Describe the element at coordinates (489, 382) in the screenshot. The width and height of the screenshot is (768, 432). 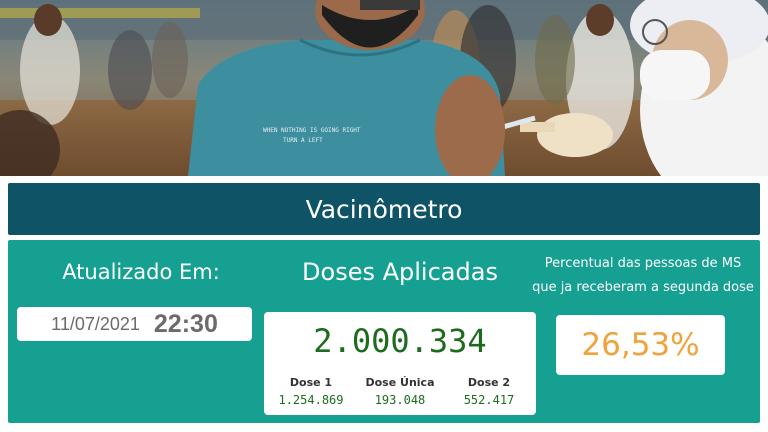
I see `dose-2-label: Dose 2` at that location.